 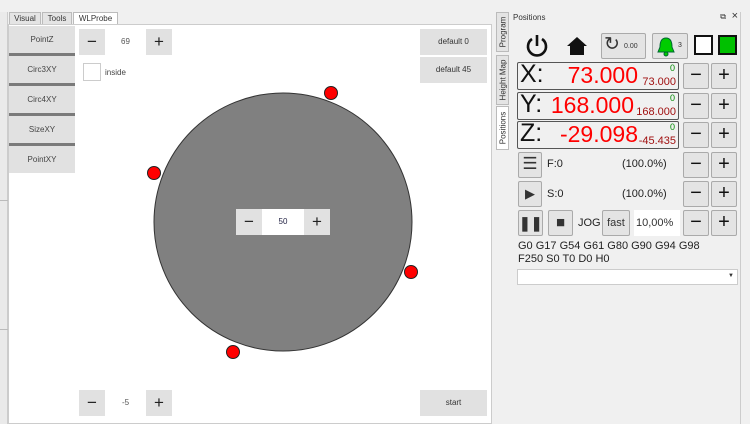 I want to click on feed-menu-button: ☰, so click(x=530, y=165).